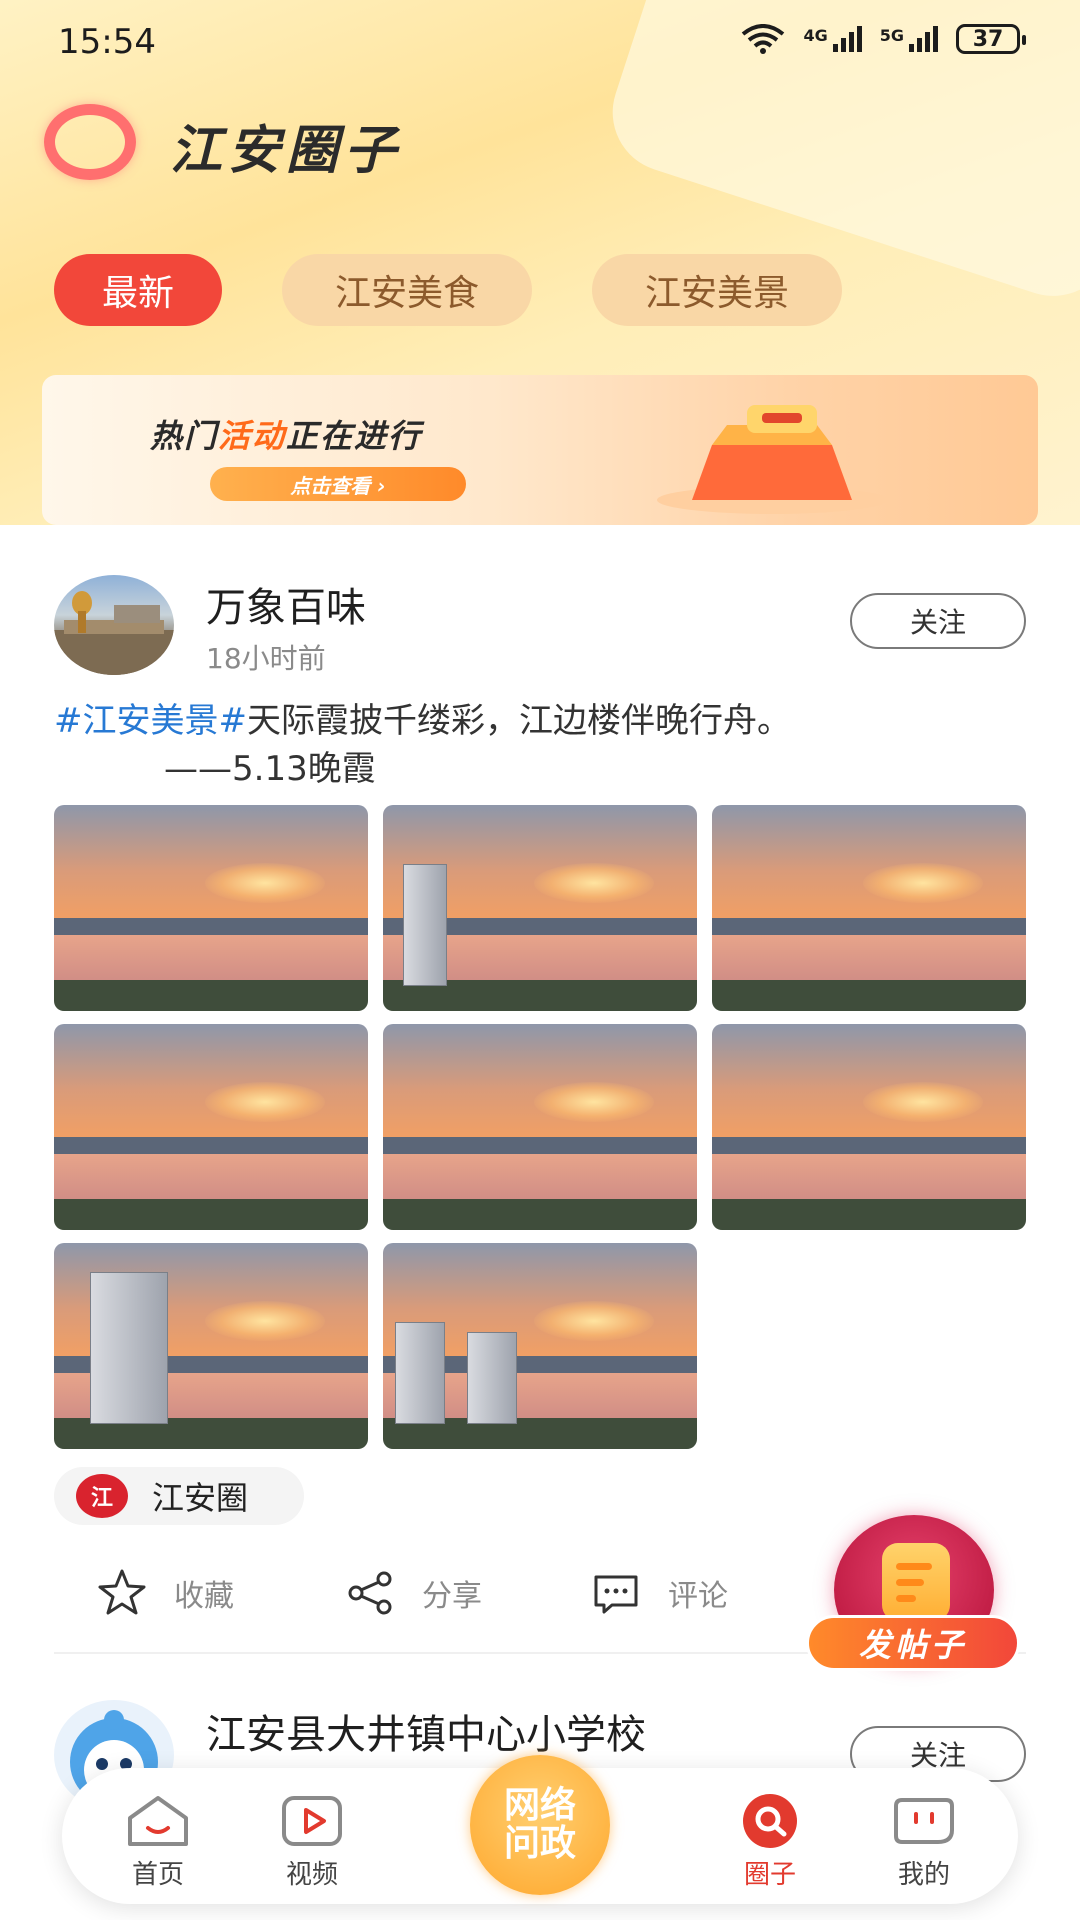  I want to click on signal-4g-icon: 4G, so click(832, 39).